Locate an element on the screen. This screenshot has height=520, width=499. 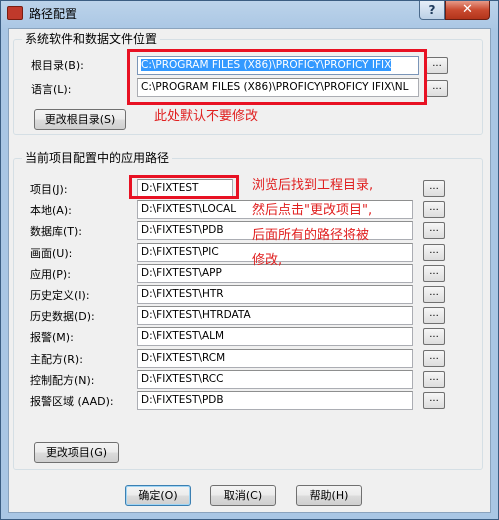
note-do-not-modify: 此处默认不要修改 is located at coordinates (206, 116).